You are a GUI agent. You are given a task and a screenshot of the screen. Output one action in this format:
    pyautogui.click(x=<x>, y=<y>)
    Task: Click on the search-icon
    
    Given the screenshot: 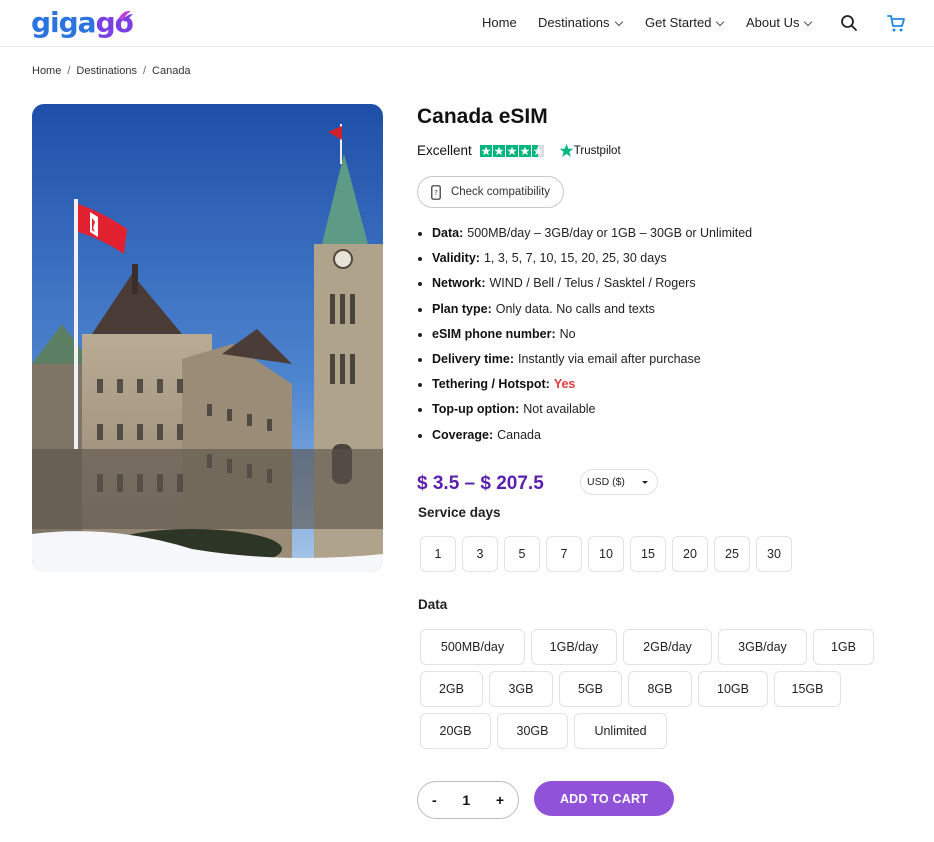 What is the action you would take?
    pyautogui.click(x=849, y=23)
    